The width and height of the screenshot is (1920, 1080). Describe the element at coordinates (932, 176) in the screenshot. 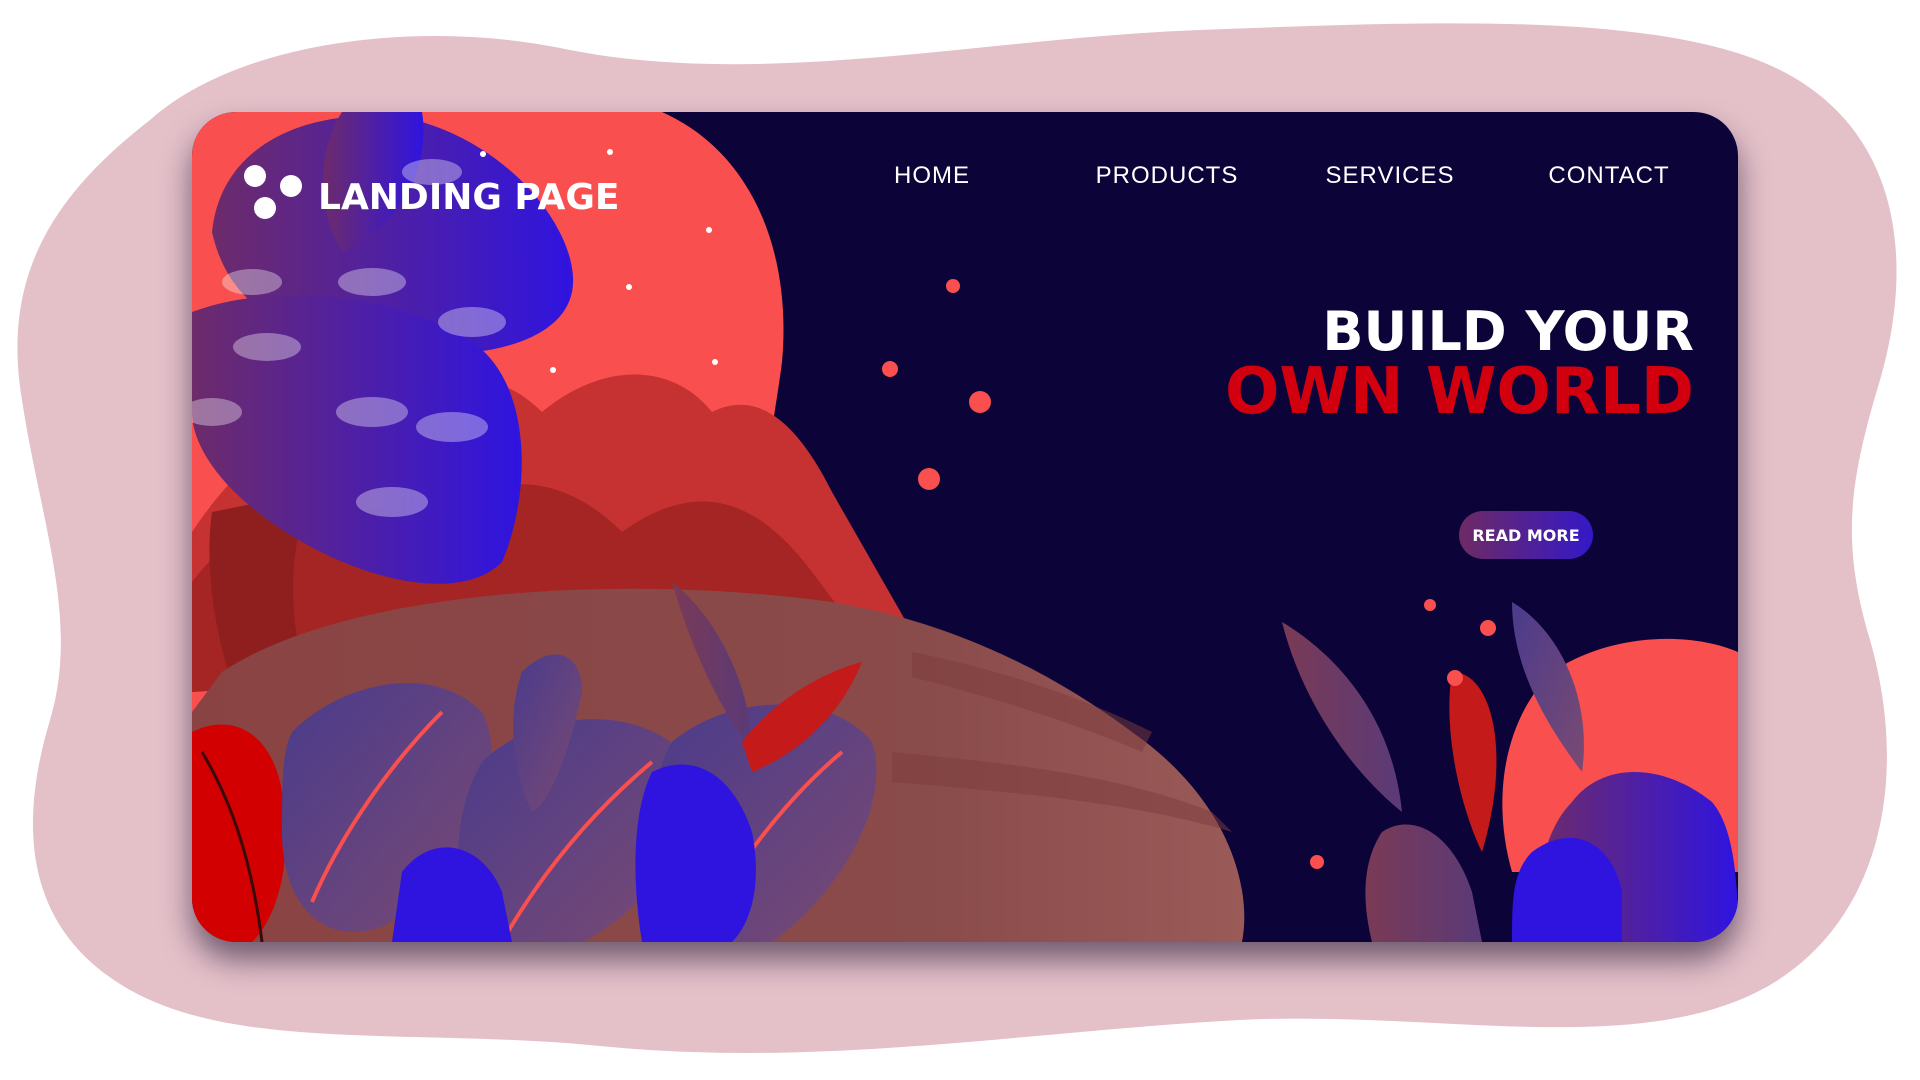

I see `nav-home-link: HOME` at that location.